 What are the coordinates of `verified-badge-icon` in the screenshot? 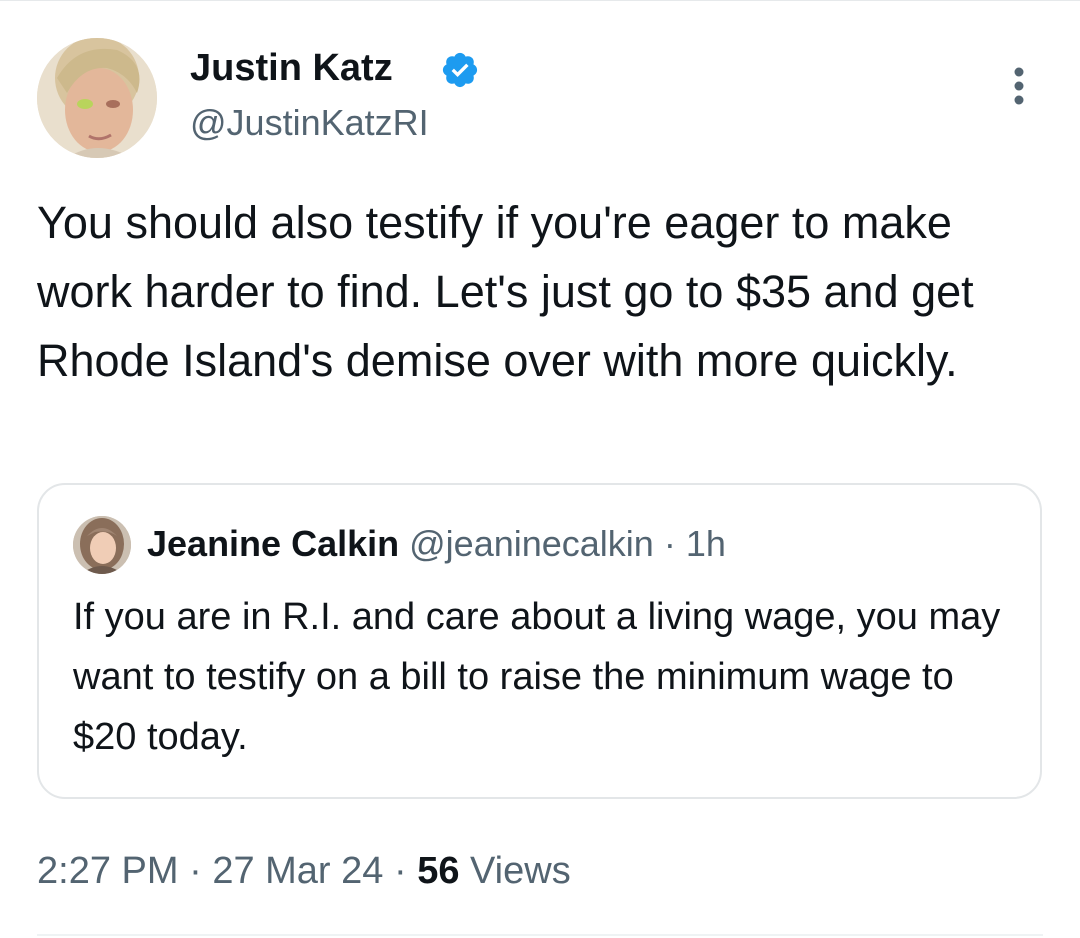 It's located at (460, 70).